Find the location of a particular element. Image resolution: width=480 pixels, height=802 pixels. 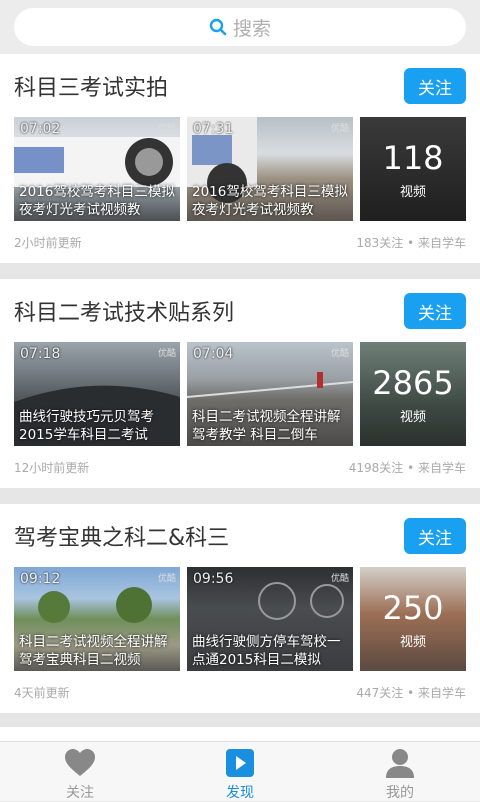

video-thumbnail: 优酷 07:18 曲线行驶技巧元贝驾考2015学车科目二考试 is located at coordinates (97, 394).